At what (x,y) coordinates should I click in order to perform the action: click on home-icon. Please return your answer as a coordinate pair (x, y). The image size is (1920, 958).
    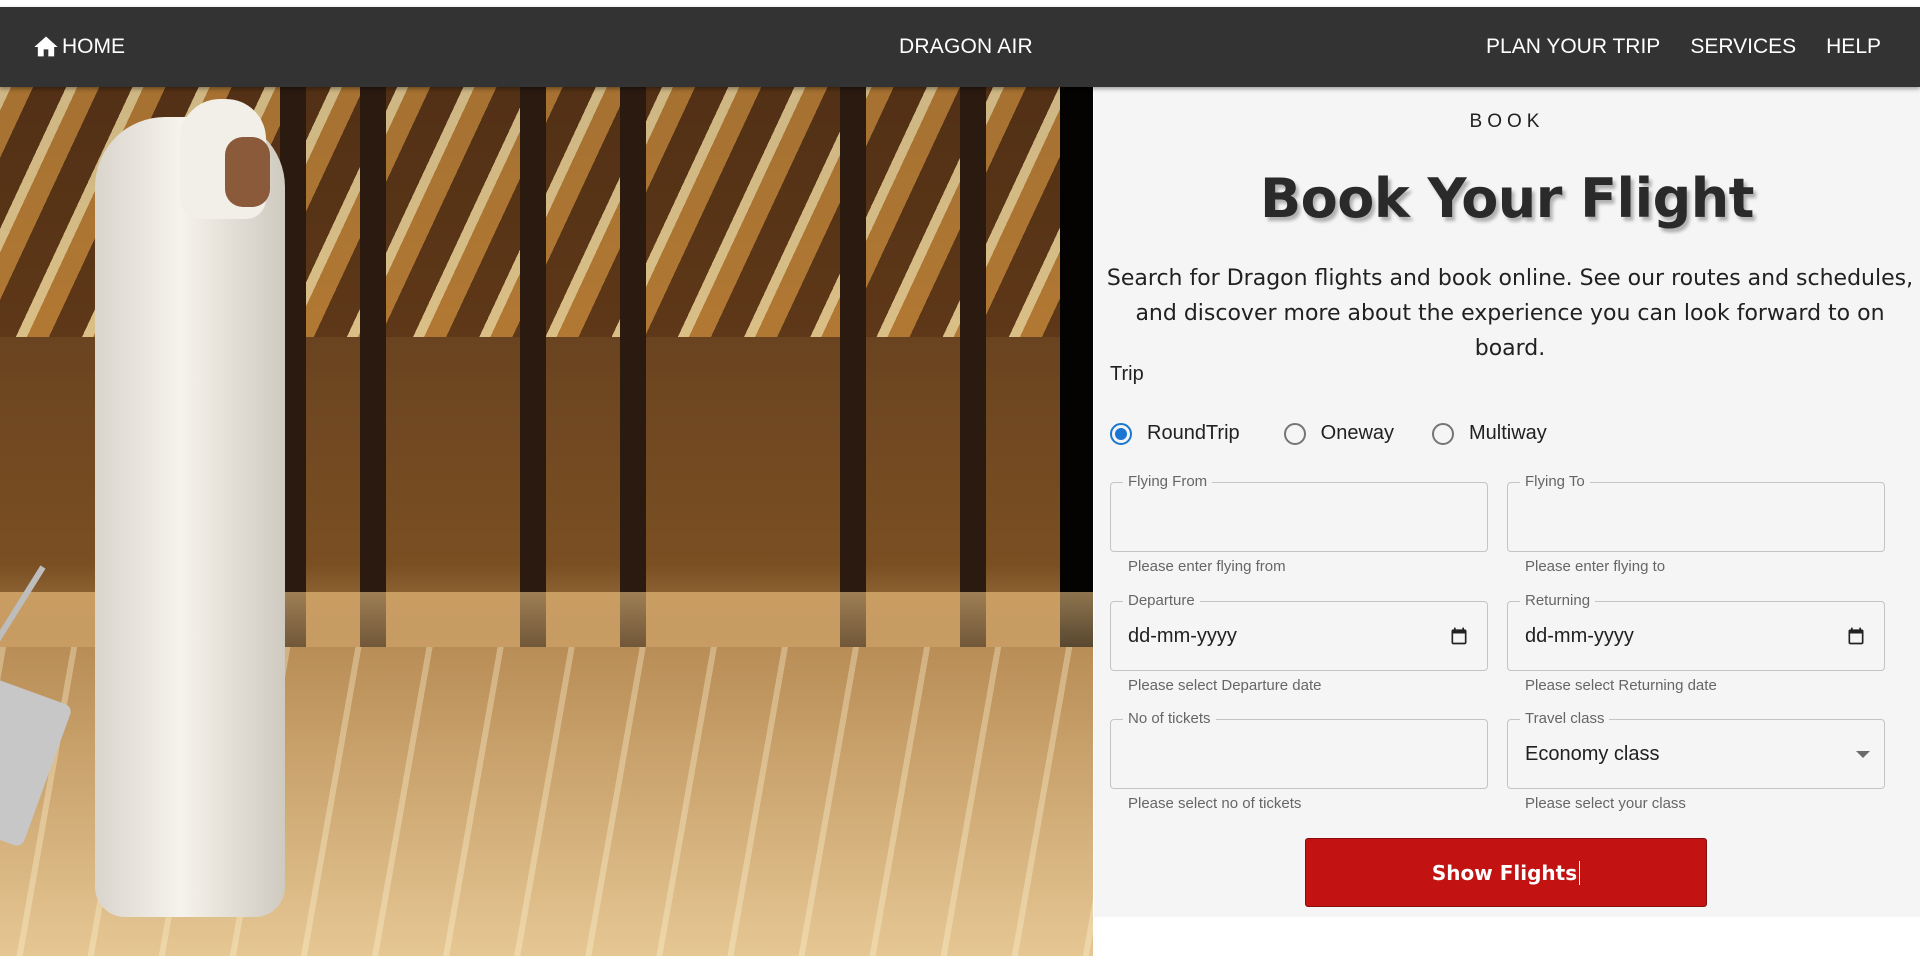
    Looking at the image, I should click on (46, 46).